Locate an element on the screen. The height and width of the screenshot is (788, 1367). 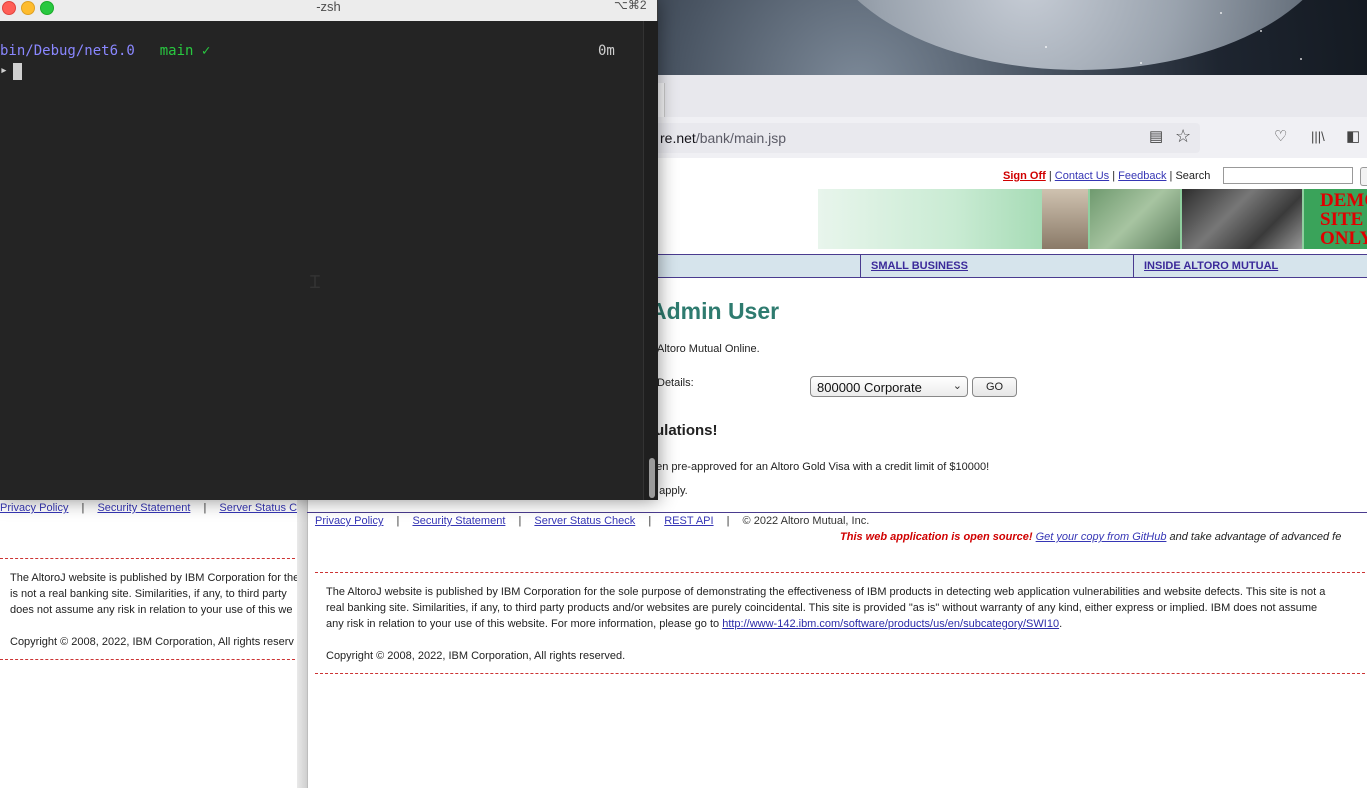
prompt-line: bin/Debug/net6.0 main ✓ is located at coordinates (105, 51).